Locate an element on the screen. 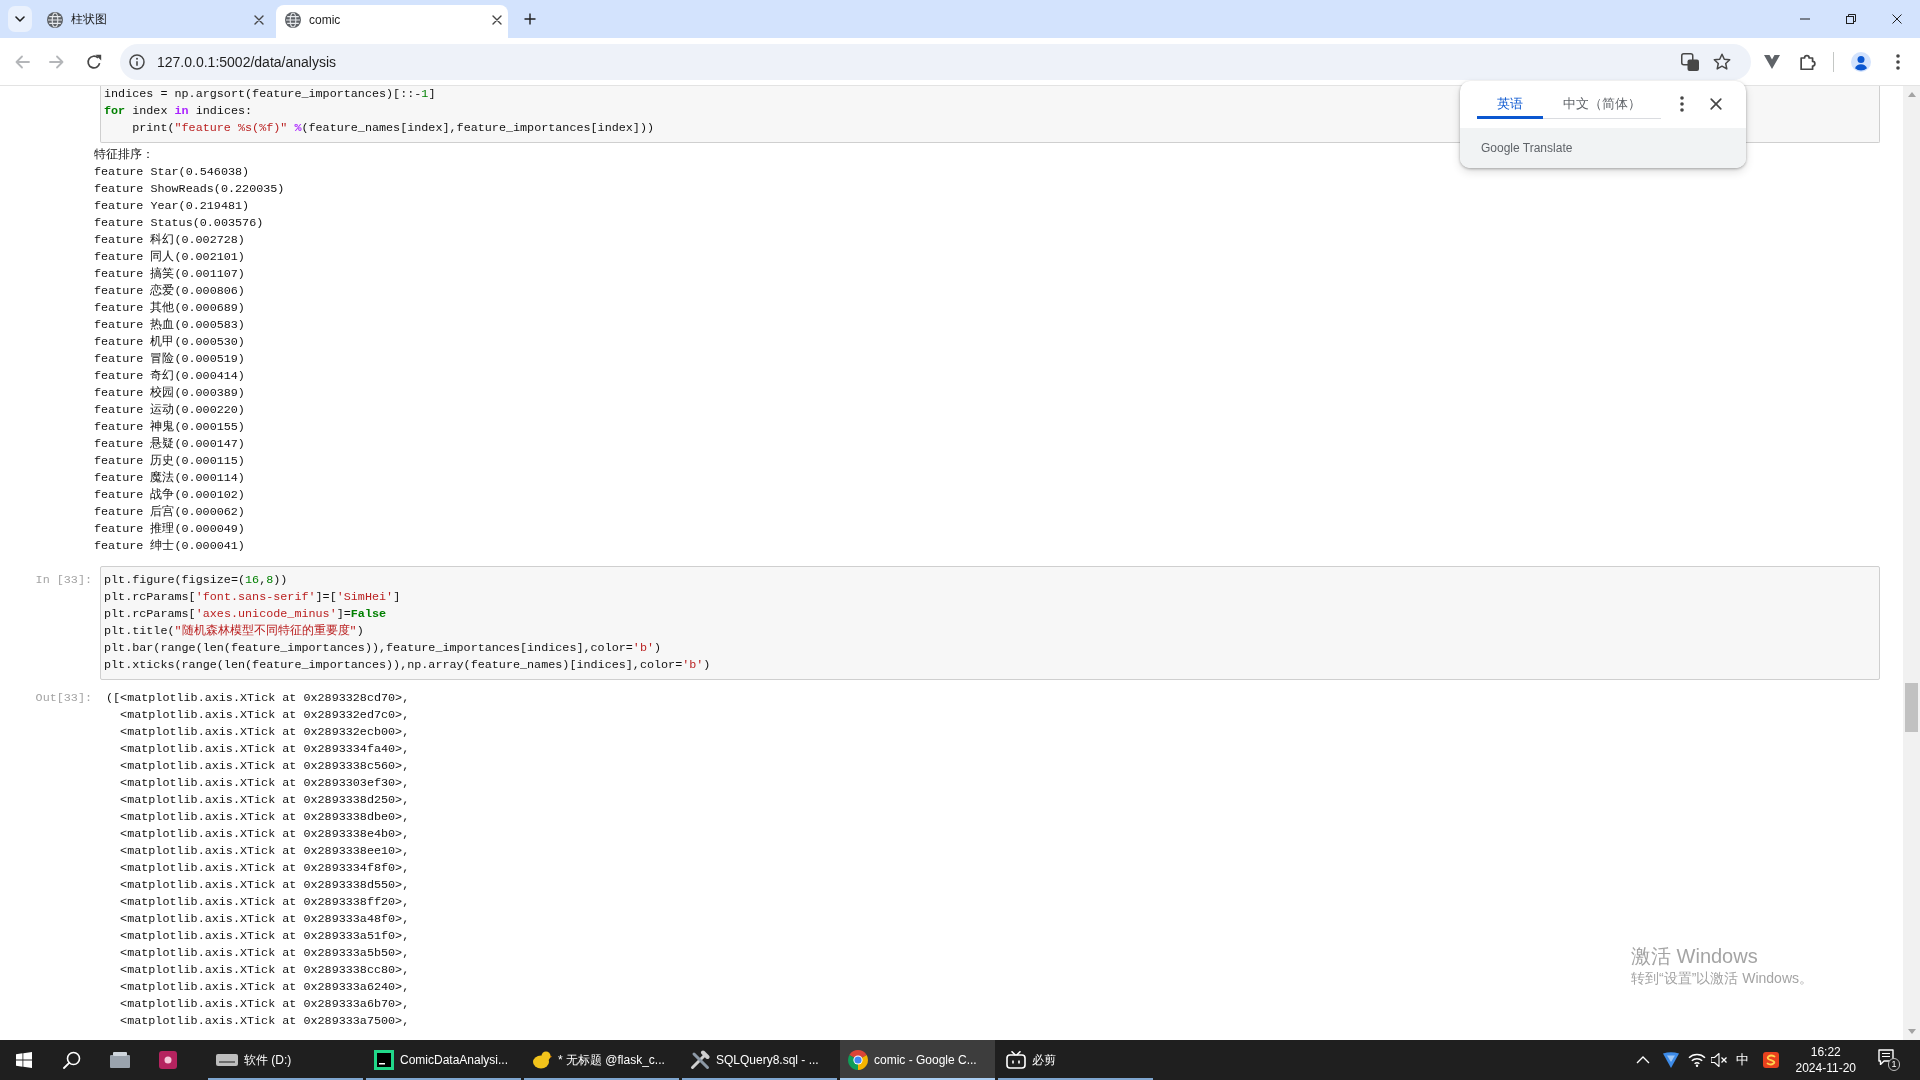 The height and width of the screenshot is (1080, 1920). browser-tab: comic is located at coordinates (392, 21).